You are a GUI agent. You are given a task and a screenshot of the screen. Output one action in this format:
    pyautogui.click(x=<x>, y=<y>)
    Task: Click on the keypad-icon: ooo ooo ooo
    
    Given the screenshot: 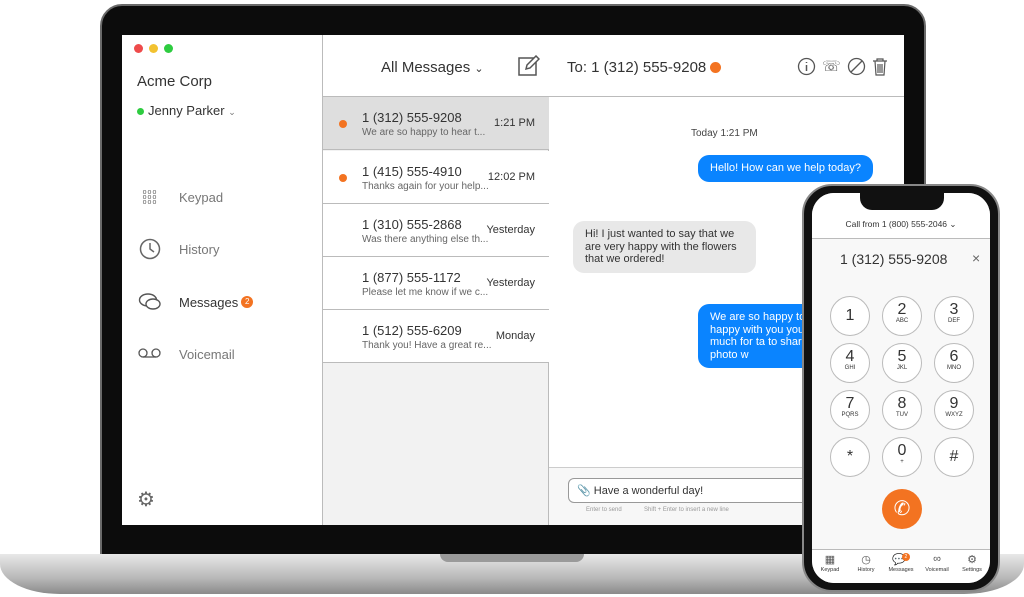 What is the action you would take?
    pyautogui.click(x=150, y=197)
    